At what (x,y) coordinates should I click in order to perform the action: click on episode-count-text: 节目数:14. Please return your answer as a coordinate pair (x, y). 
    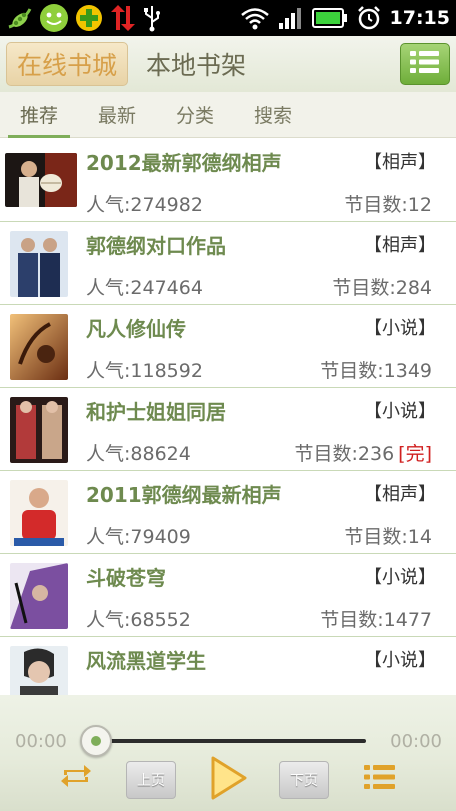
    Looking at the image, I should click on (388, 537).